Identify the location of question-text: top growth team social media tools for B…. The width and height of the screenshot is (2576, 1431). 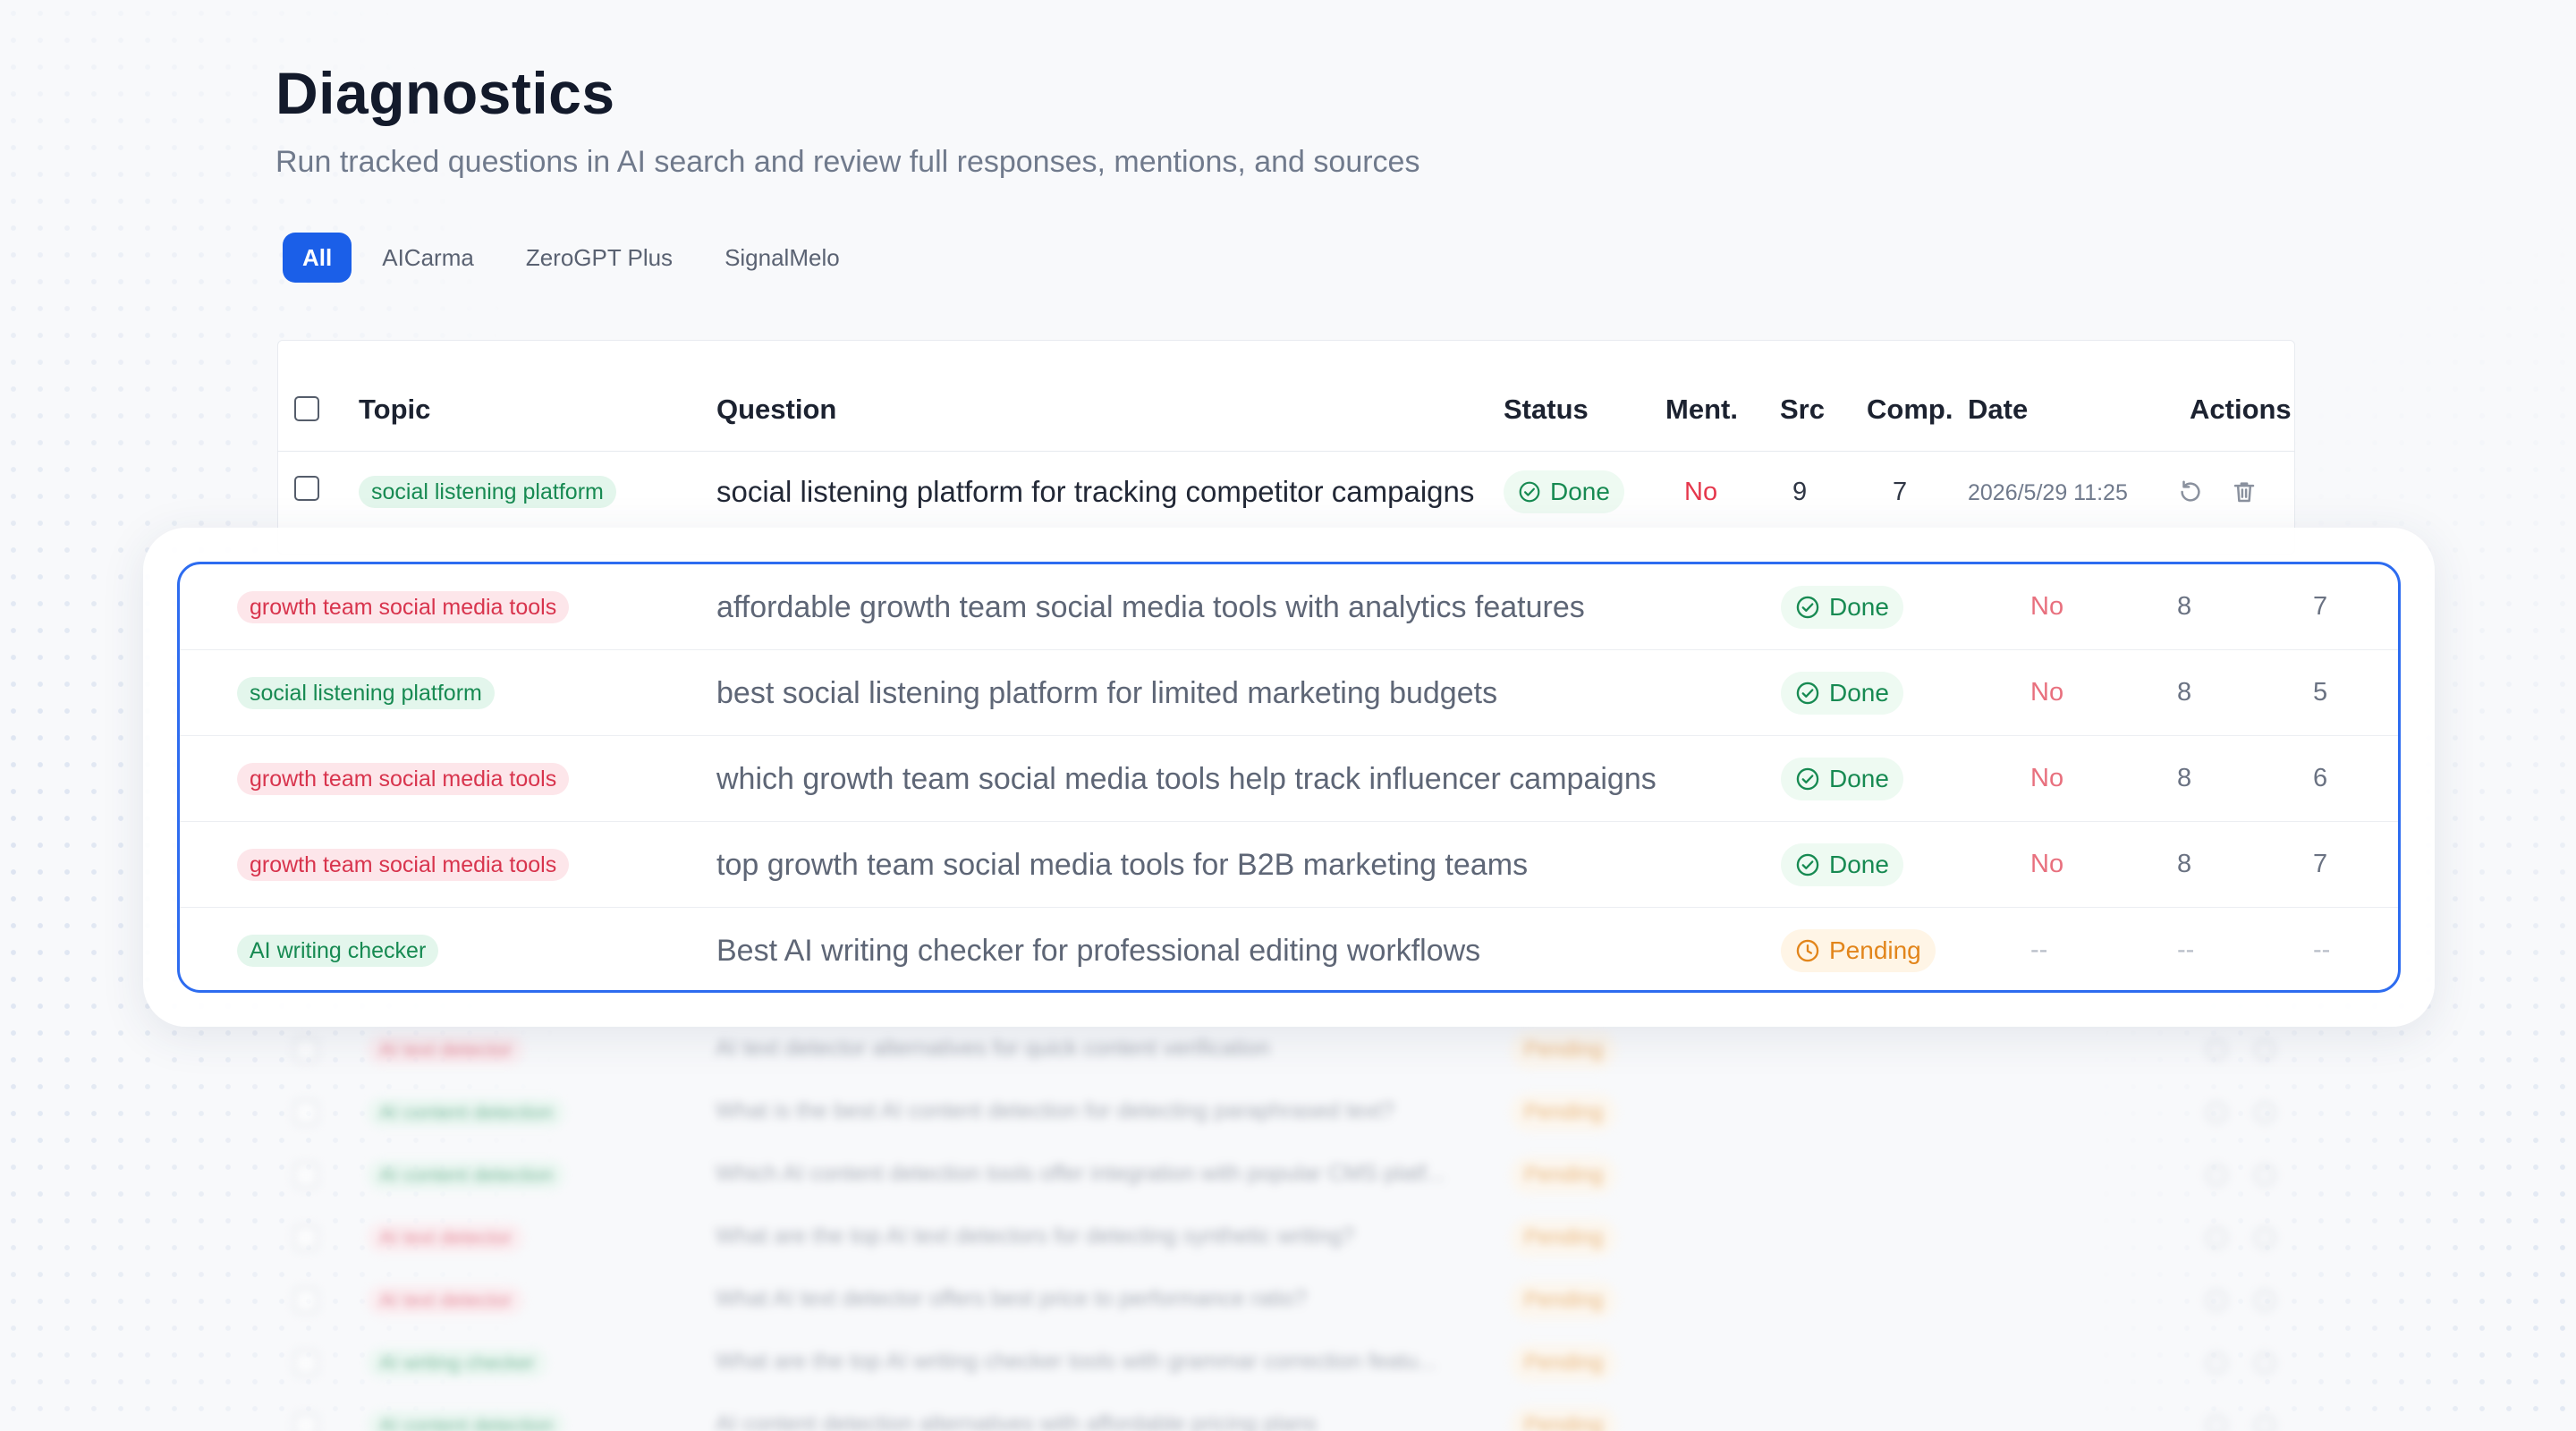
(1122, 866).